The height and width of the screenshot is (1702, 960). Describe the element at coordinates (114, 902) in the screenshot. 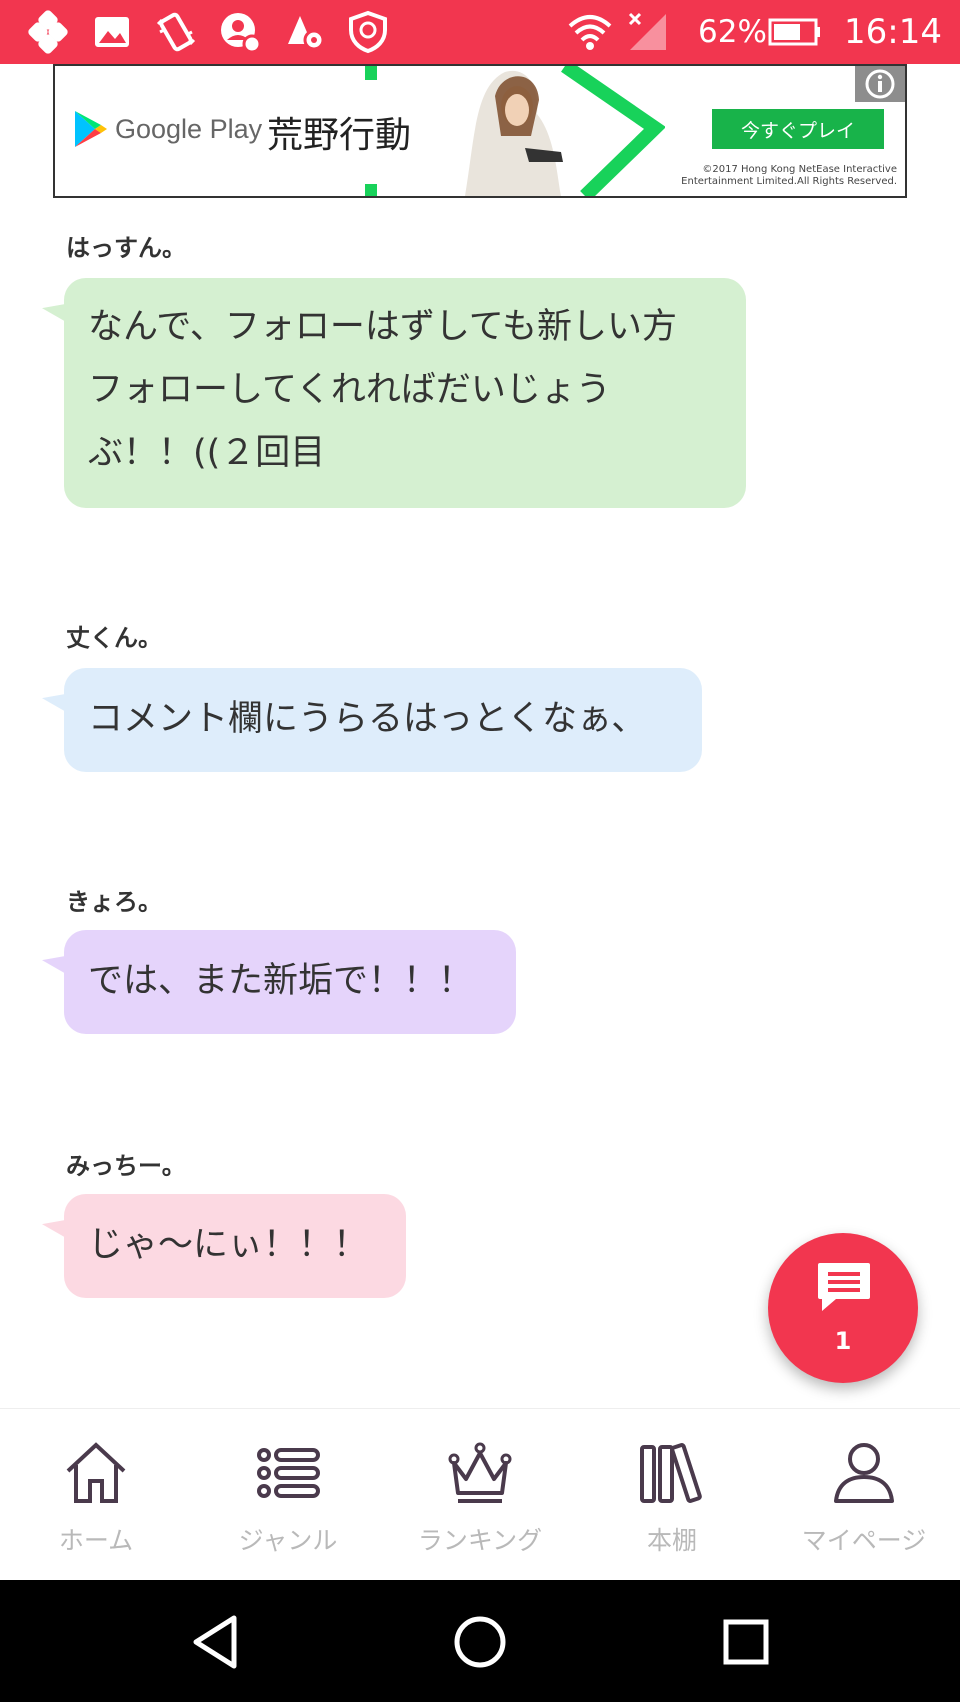

I see `comment-author: きょろ。` at that location.